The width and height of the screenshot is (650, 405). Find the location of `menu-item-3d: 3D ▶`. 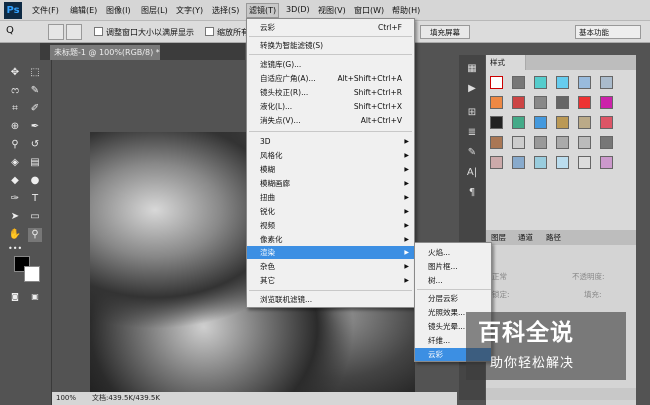

menu-item-3d: 3D ▶ is located at coordinates (330, 141).